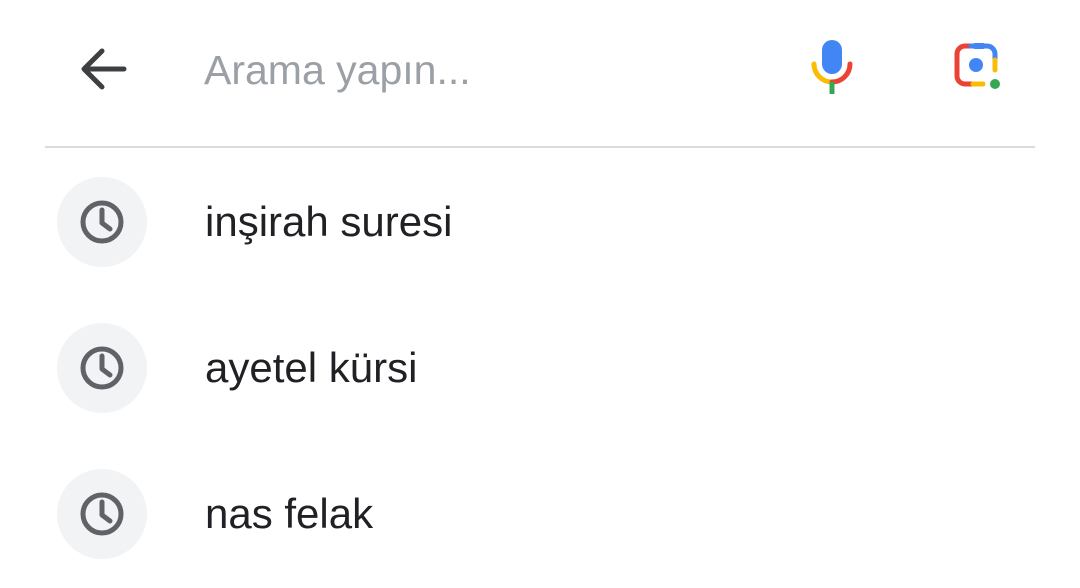 The height and width of the screenshot is (588, 1080). What do you see at coordinates (289, 513) in the screenshot?
I see `suggestion-text: nas felak` at bounding box center [289, 513].